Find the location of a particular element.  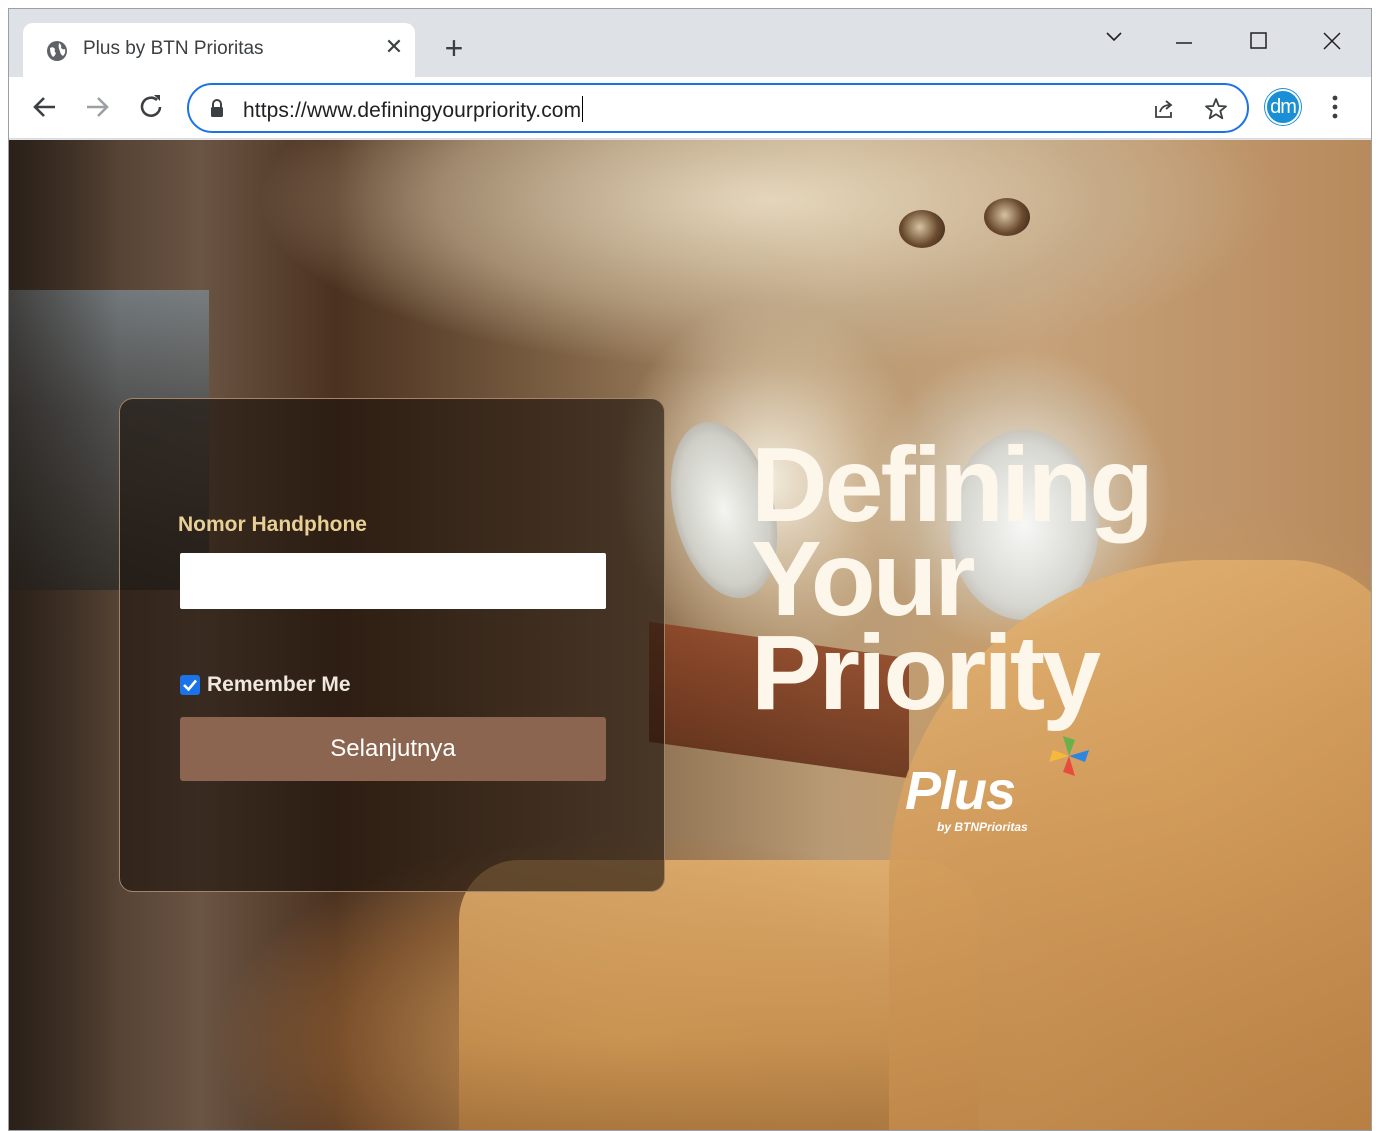

next-button: Selanjutnya is located at coordinates (393, 749).